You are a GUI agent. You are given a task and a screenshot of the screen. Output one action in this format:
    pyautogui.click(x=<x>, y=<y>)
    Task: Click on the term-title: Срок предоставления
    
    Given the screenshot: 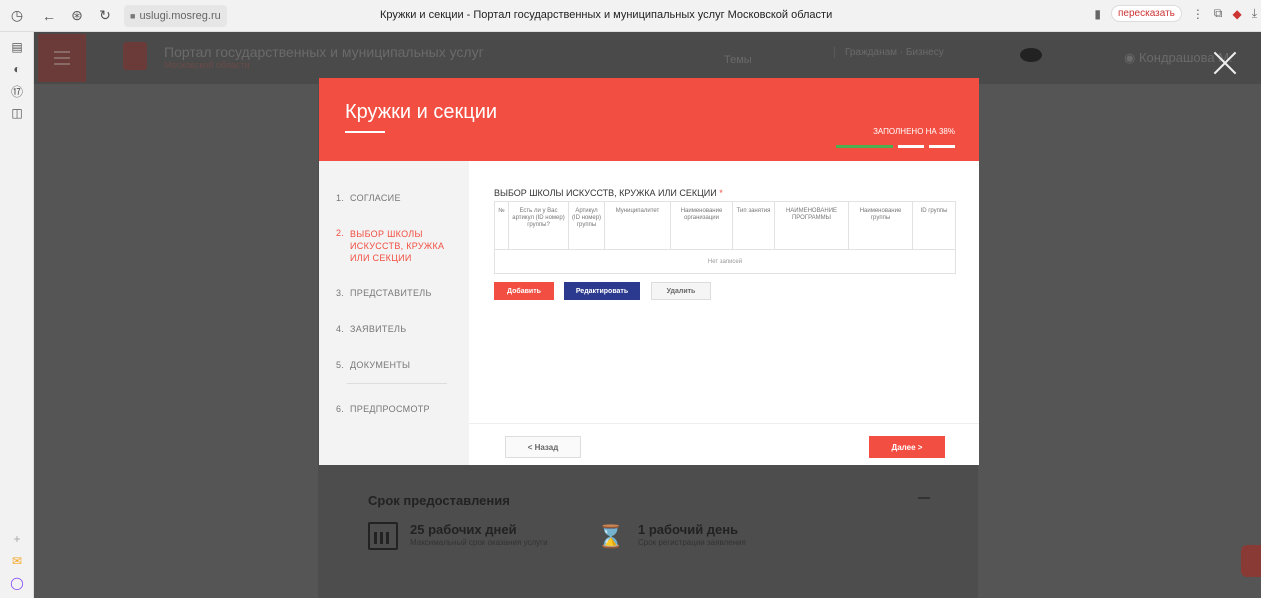 What is the action you would take?
    pyautogui.click(x=439, y=500)
    